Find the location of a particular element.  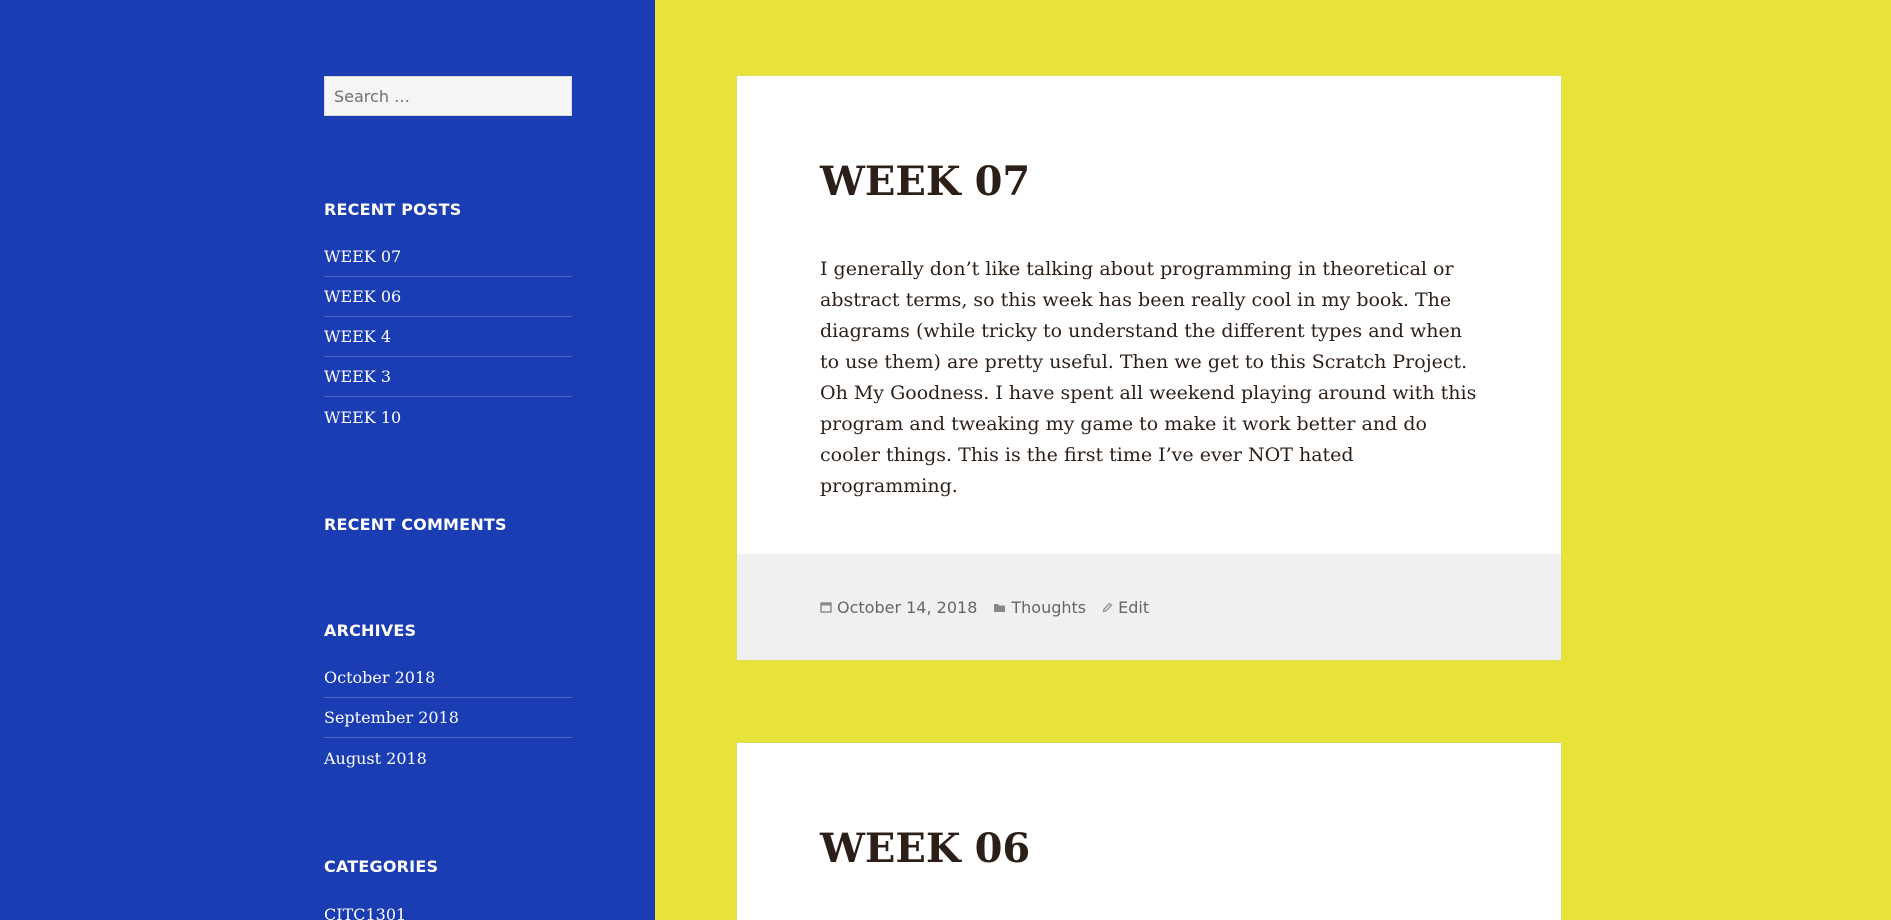

post-date: October 14, 2018 is located at coordinates (898, 607).